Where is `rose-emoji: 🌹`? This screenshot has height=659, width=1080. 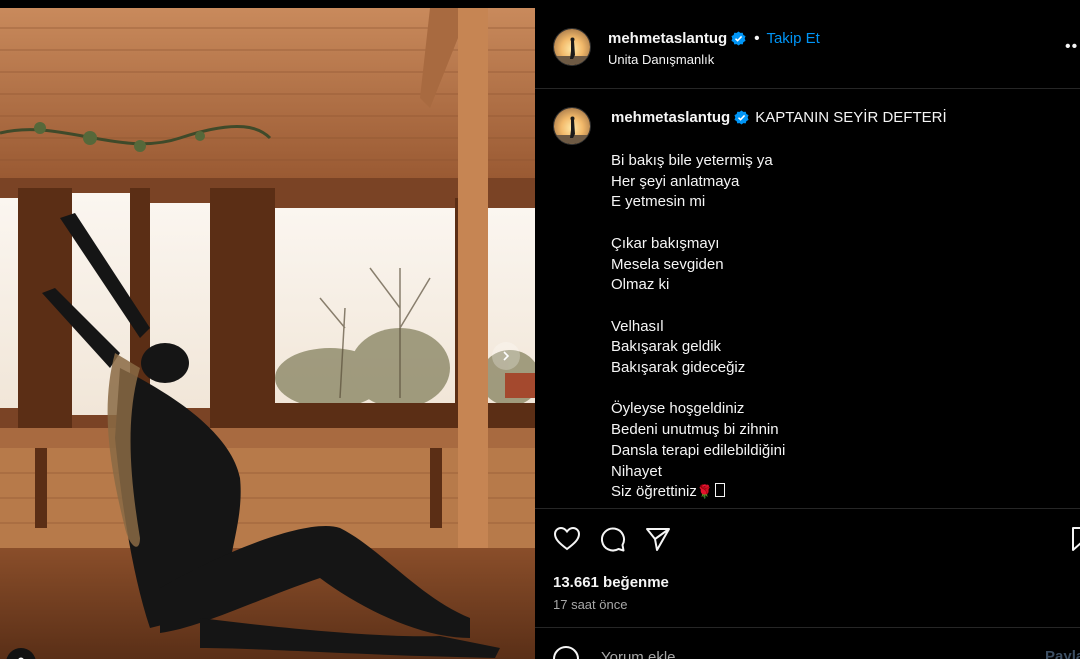 rose-emoji: 🌹 is located at coordinates (705, 492).